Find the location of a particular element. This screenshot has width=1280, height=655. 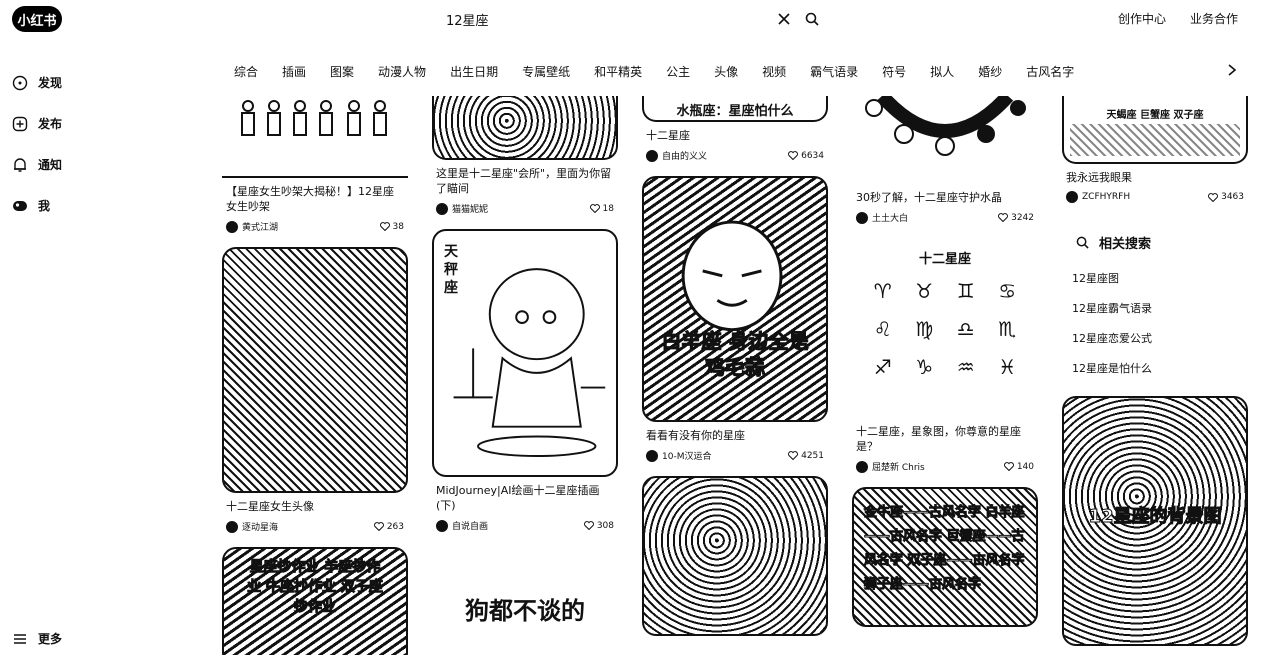

sidebar-item-me: 我 is located at coordinates (102, 205).